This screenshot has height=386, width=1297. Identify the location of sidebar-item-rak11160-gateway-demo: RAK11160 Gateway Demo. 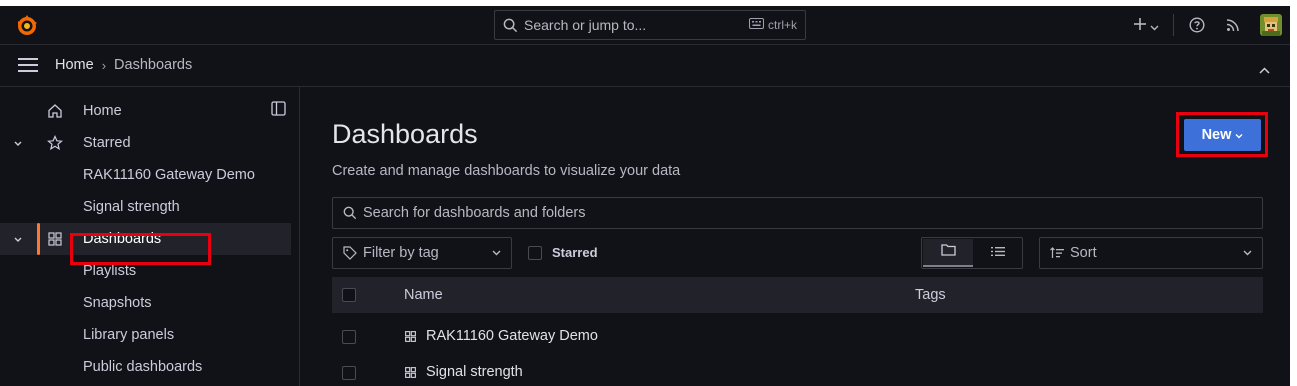
(149, 175).